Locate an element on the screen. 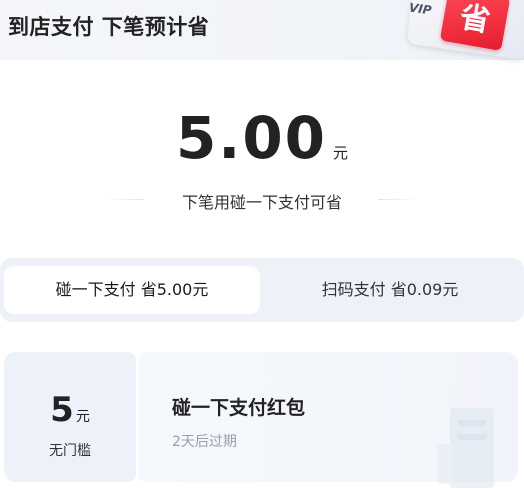 This screenshot has width=524, height=488. coupon-watermark-icon is located at coordinates (466, 448).